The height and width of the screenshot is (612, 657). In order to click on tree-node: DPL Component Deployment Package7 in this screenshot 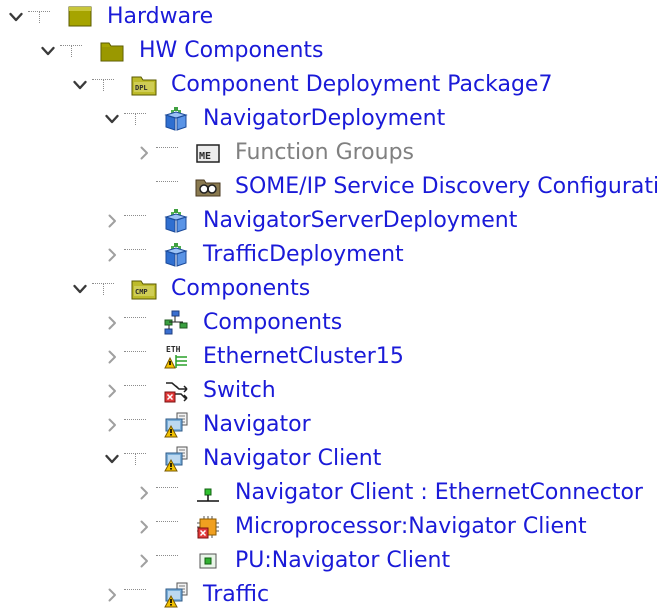, I will do `click(328, 85)`.